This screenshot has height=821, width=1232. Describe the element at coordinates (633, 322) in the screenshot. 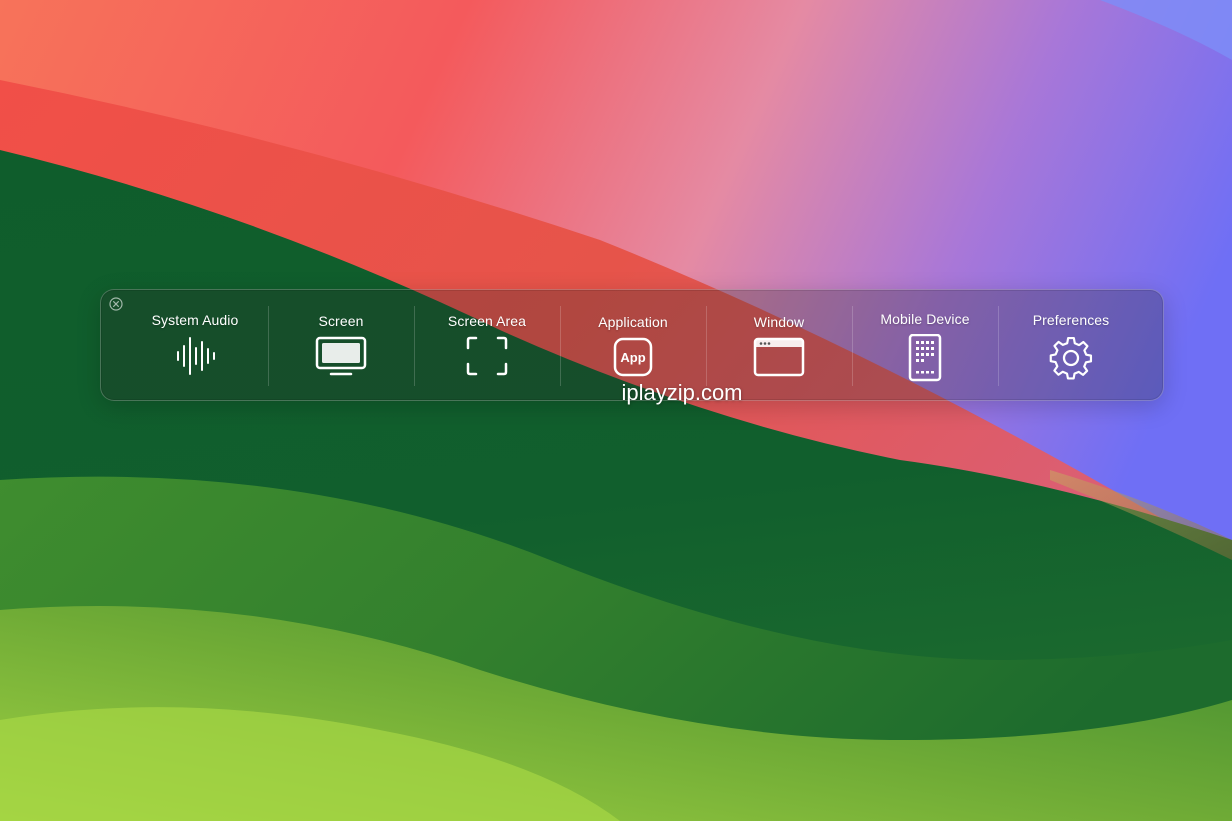

I see `application-label: Application` at that location.